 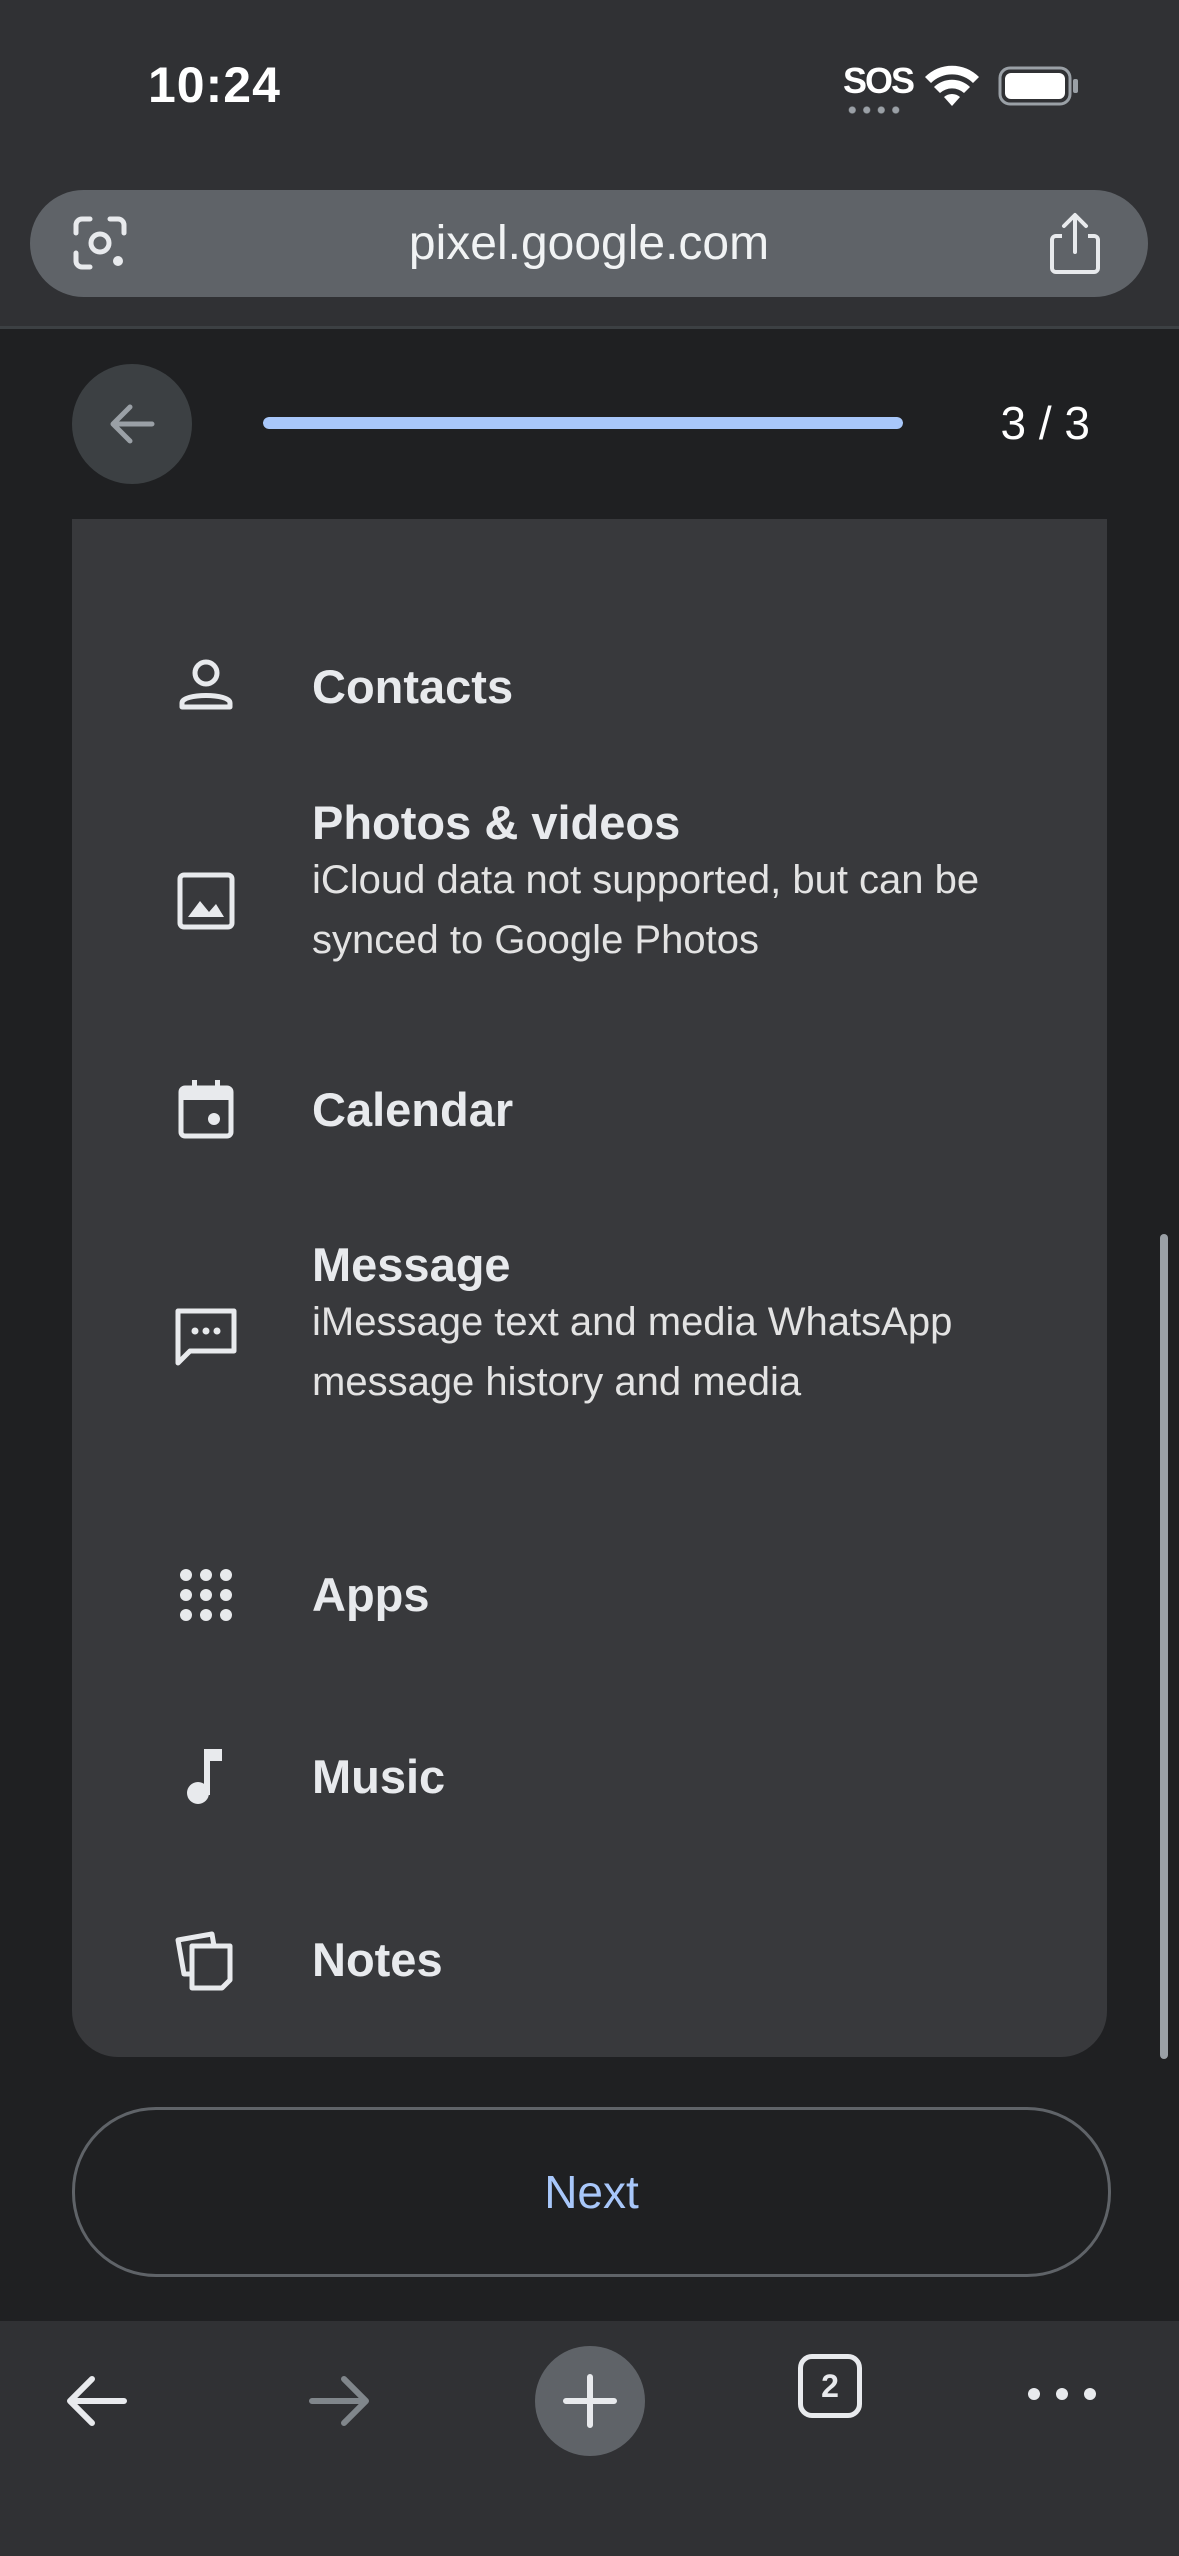 I want to click on apps-icon, so click(x=206, y=1595).